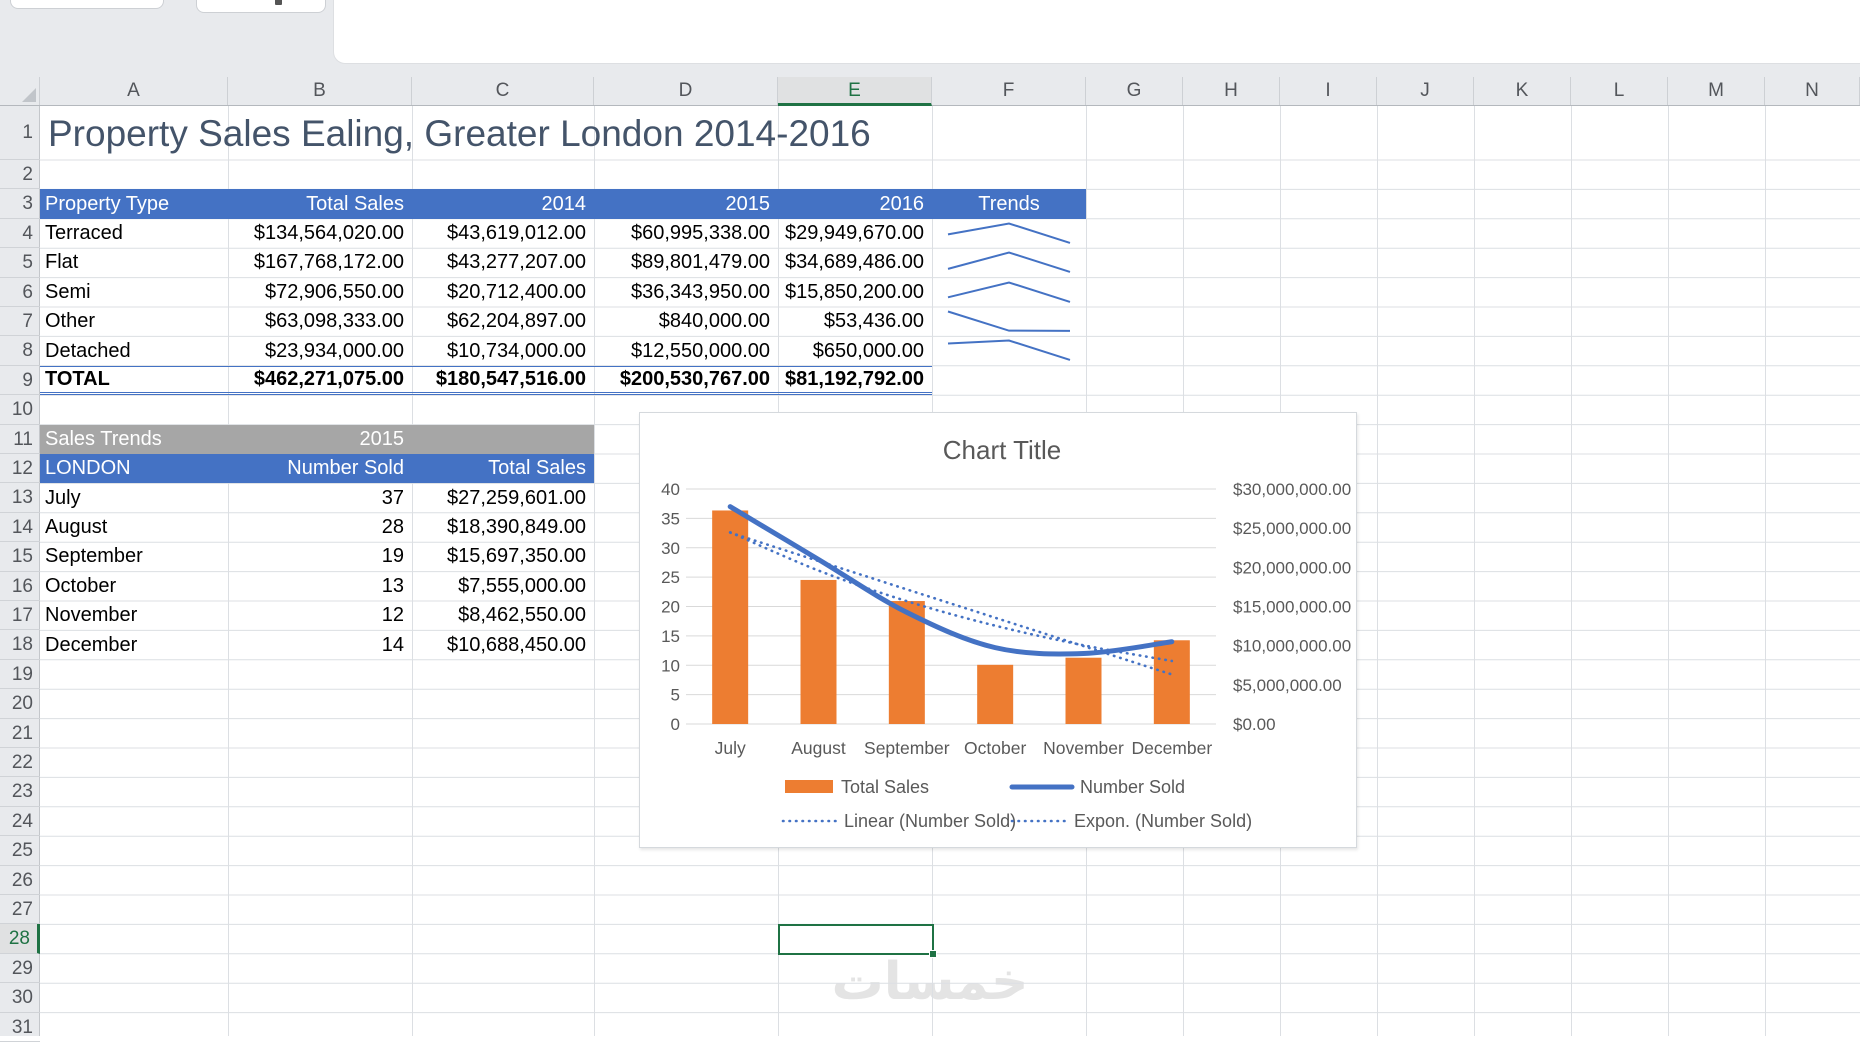 The height and width of the screenshot is (1042, 1860). What do you see at coordinates (134, 292) in the screenshot?
I see `cell-property-type: Semi` at bounding box center [134, 292].